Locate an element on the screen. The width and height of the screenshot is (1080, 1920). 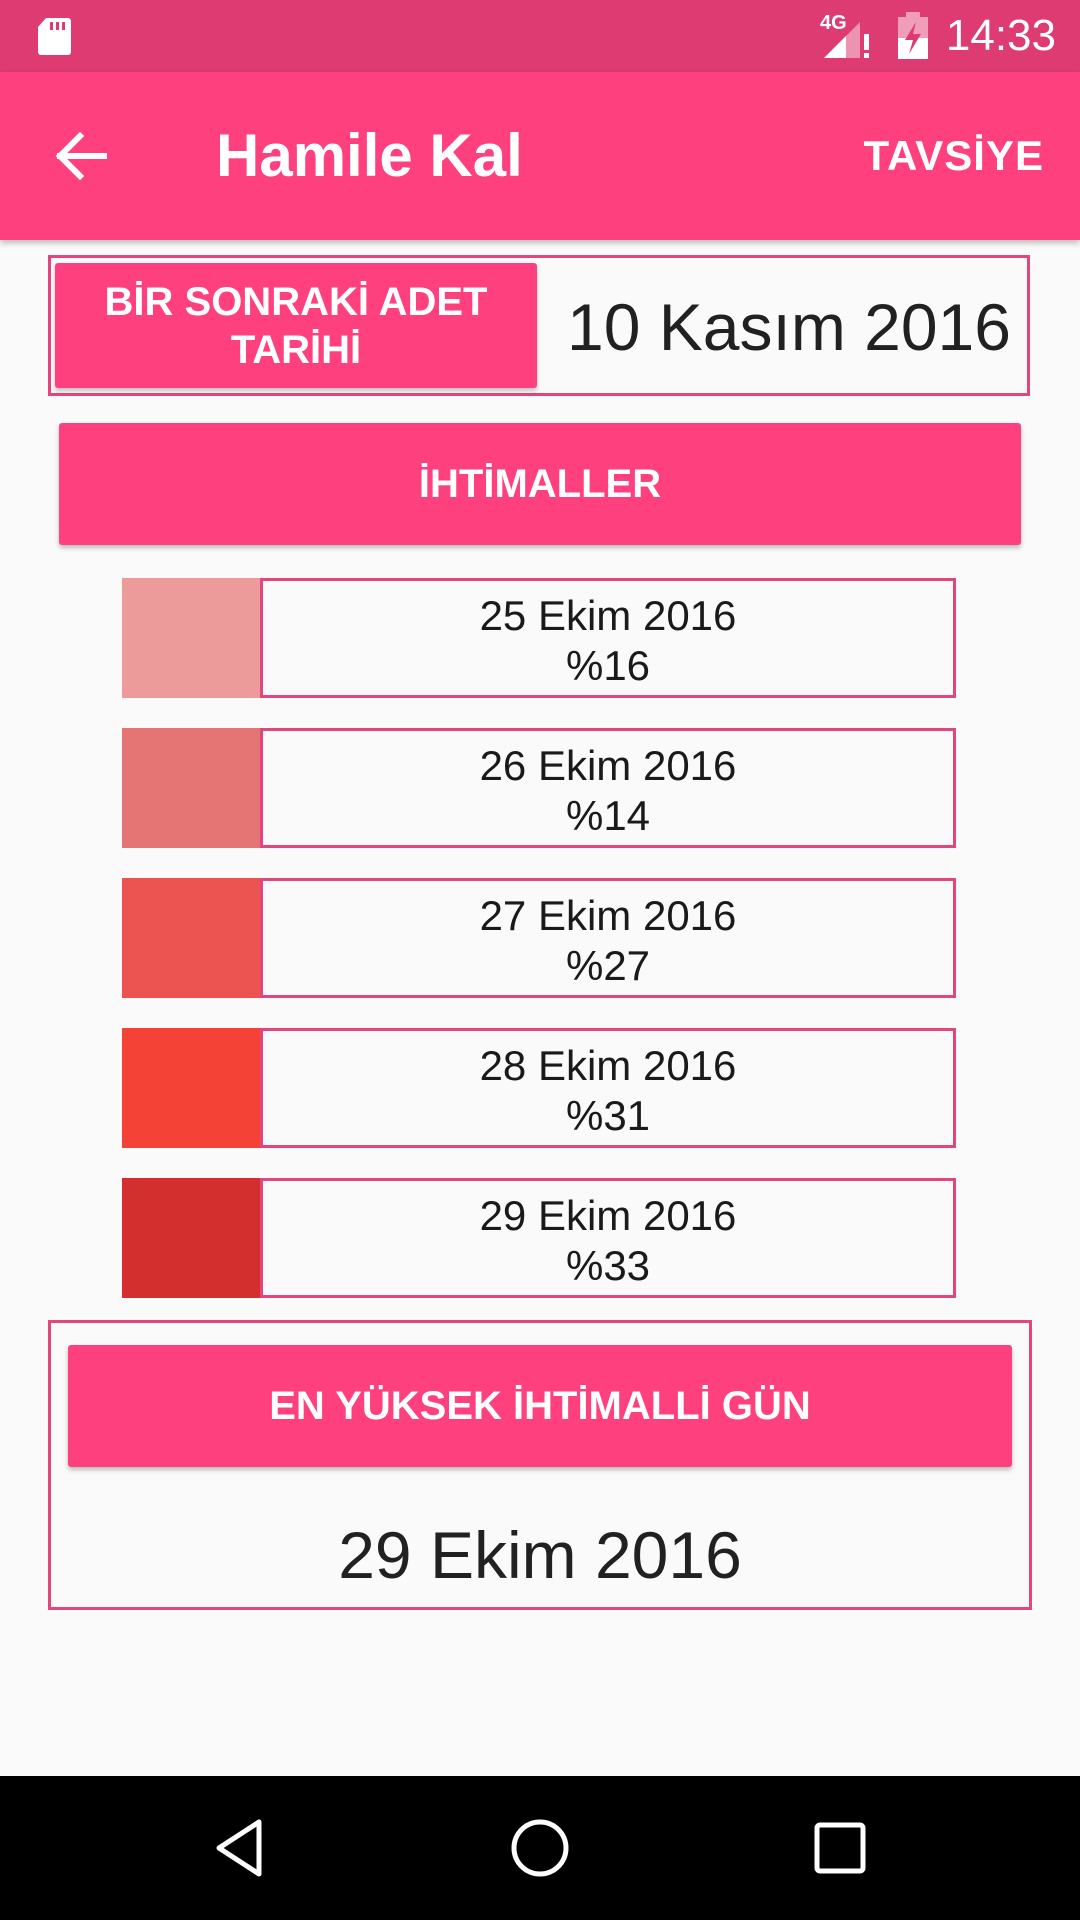
back-arrow-icon is located at coordinates (80, 156).